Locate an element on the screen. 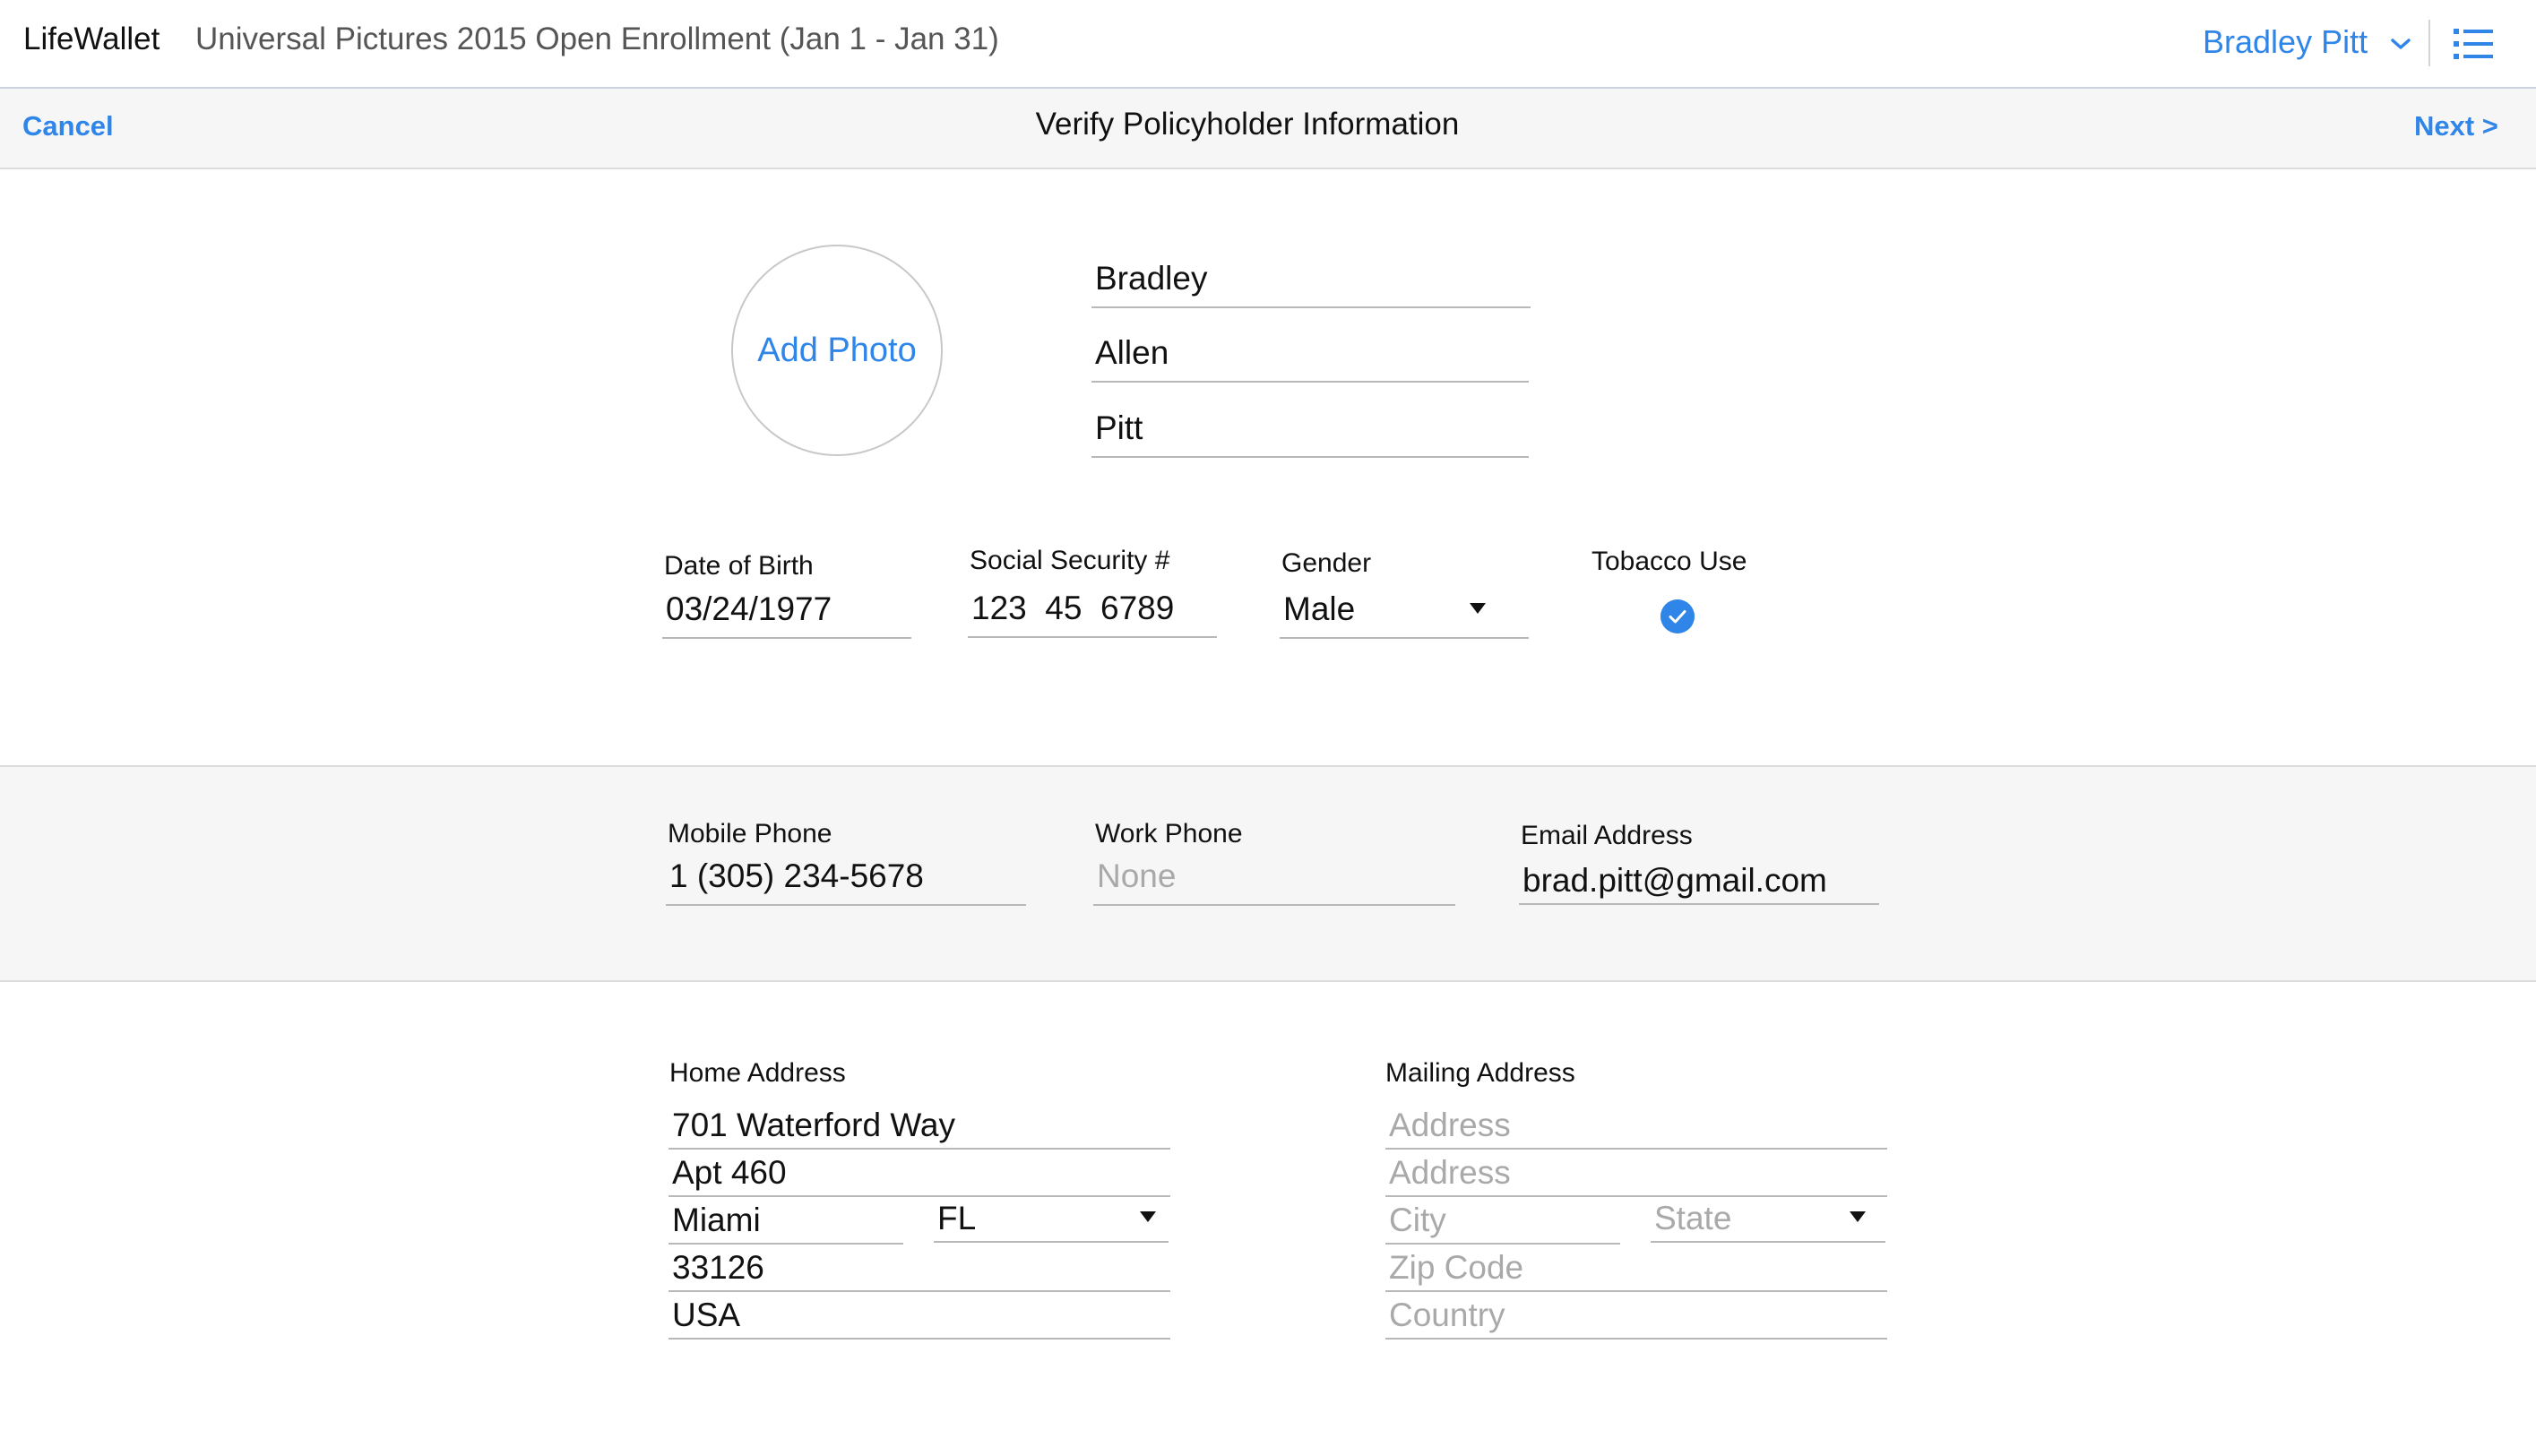 The height and width of the screenshot is (1456, 2536). mailing-country-field: Country is located at coordinates (1636, 1315).